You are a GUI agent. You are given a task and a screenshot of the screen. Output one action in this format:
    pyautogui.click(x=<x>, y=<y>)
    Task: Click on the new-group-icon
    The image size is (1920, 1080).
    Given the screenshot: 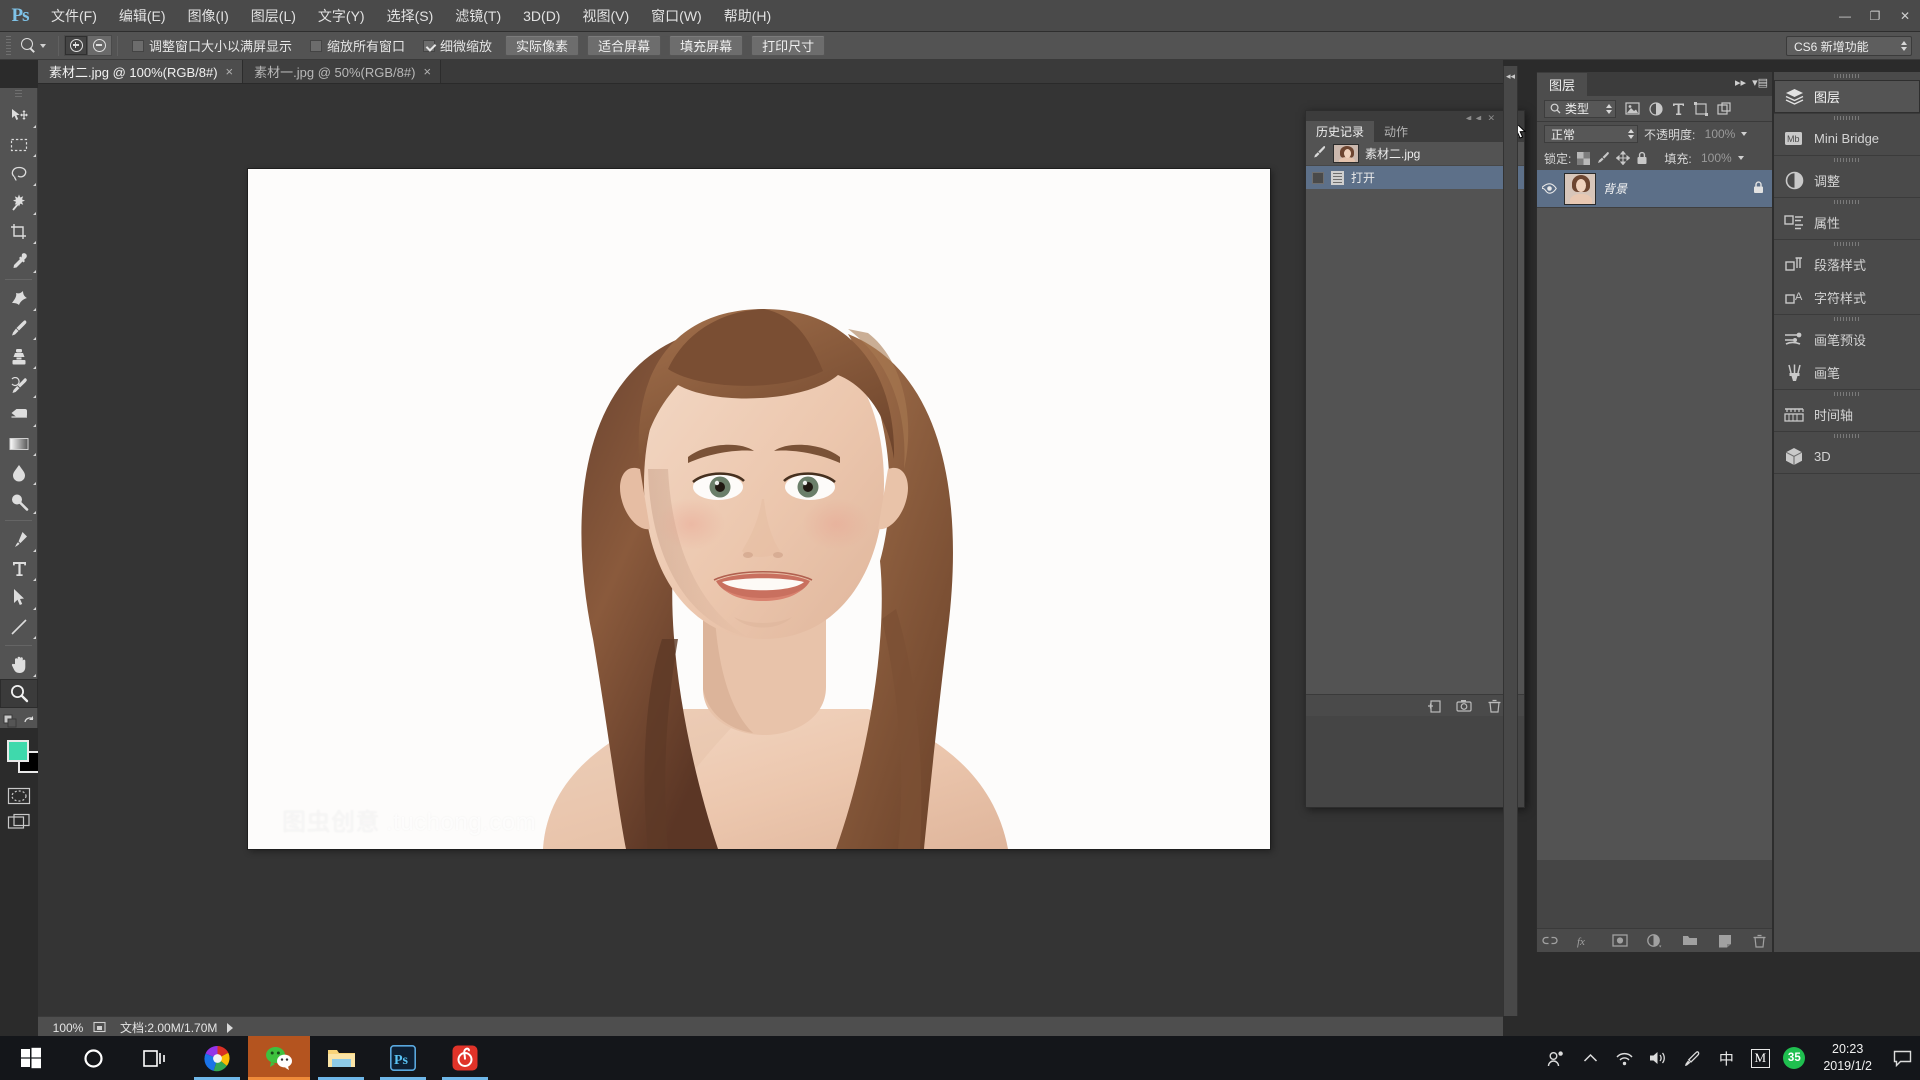 What is the action you would take?
    pyautogui.click(x=1690, y=940)
    